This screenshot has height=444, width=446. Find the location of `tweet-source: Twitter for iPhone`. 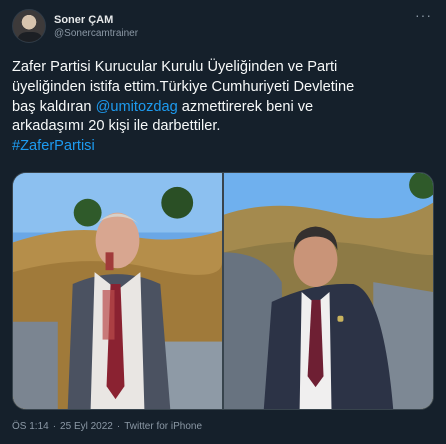

tweet-source: Twitter for iPhone is located at coordinates (163, 426).